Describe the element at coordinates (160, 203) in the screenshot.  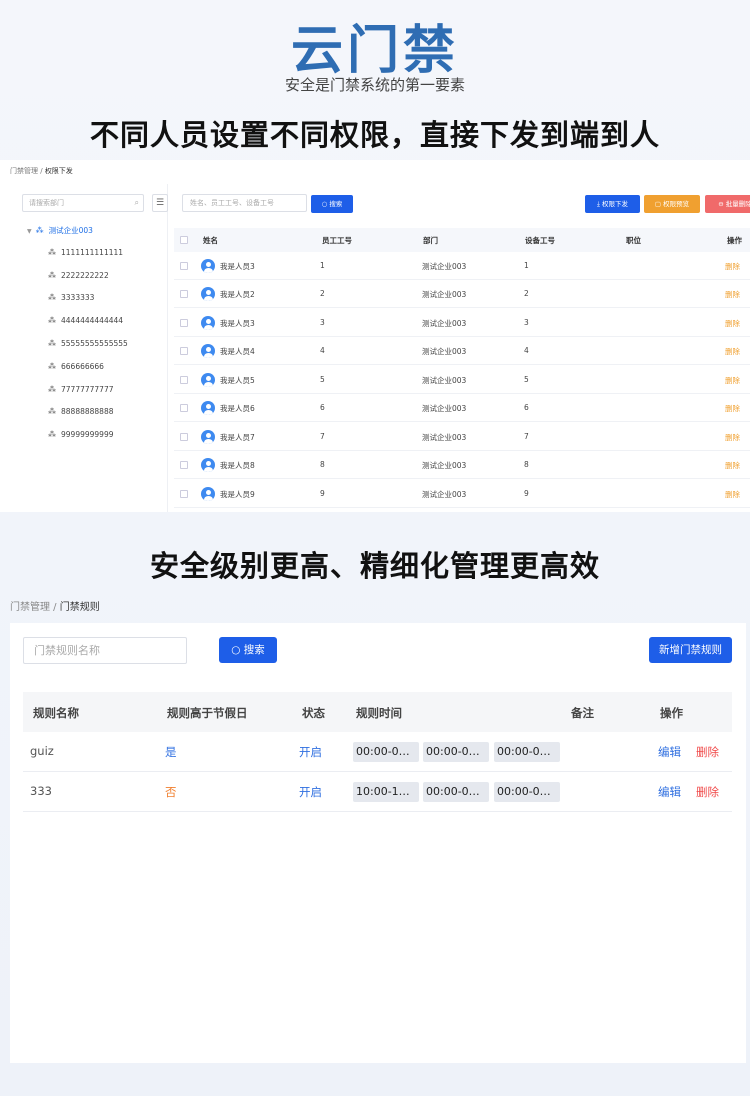
I see `filter-icon: ☰` at that location.